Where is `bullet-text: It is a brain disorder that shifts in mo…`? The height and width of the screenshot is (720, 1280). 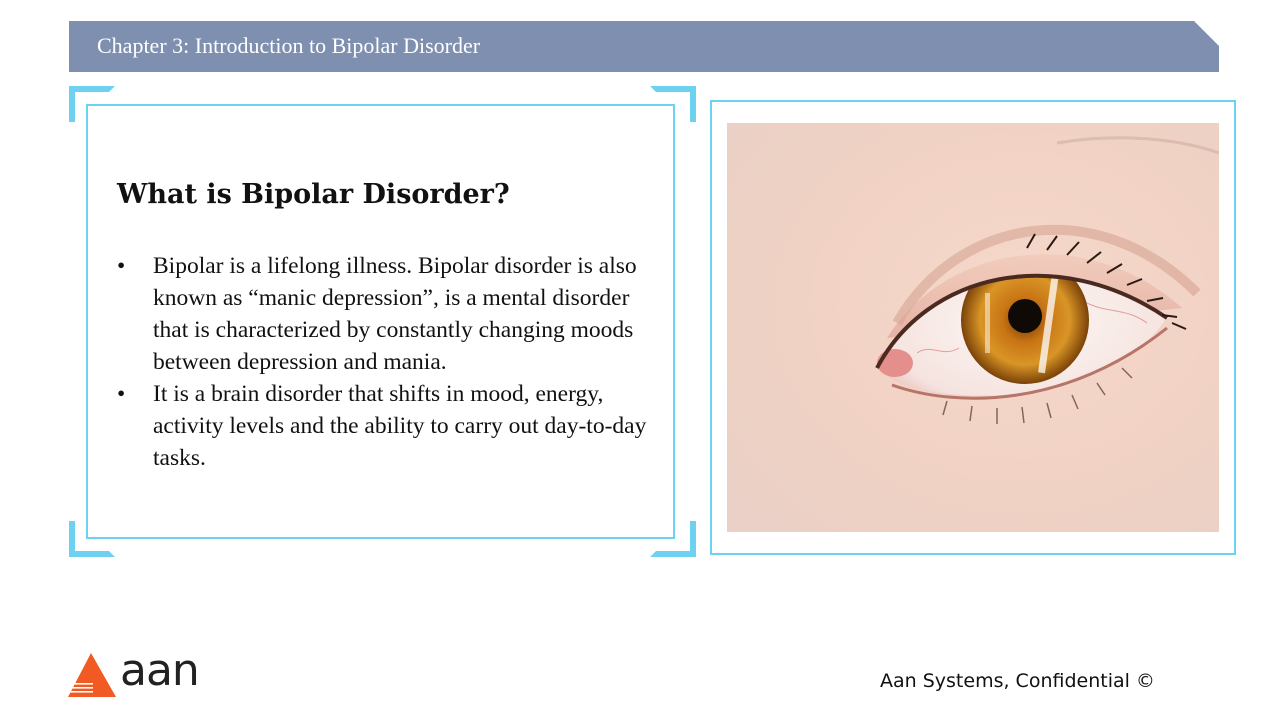 bullet-text: It is a brain disorder that shifts in mo… is located at coordinates (400, 426).